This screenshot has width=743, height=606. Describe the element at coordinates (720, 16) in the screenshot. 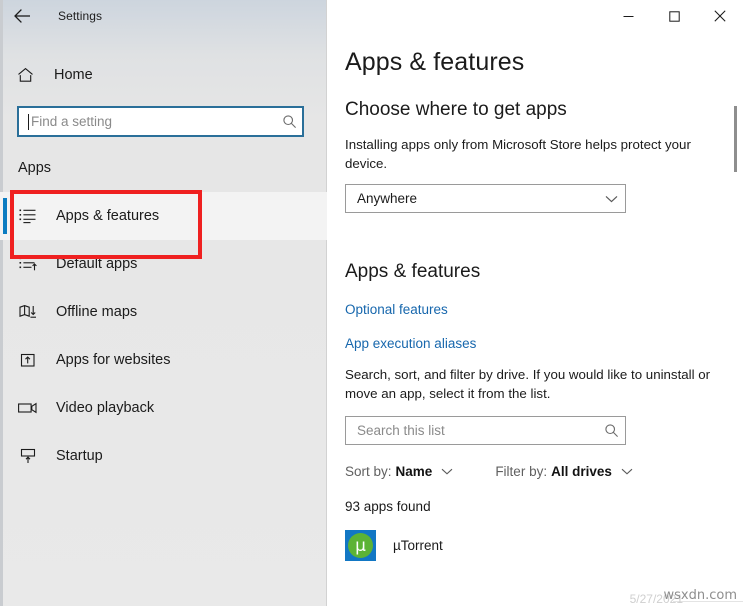

I see `close-icon` at that location.